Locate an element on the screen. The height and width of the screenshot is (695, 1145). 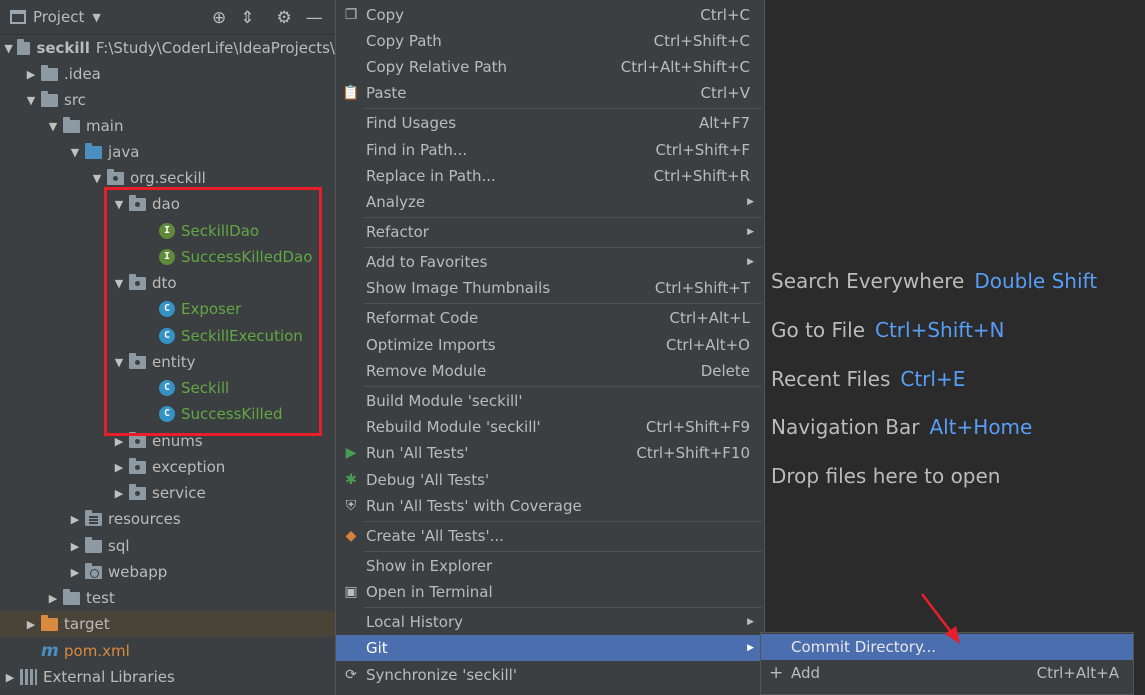
tree-node-java: ▼ java is located at coordinates (167, 152).